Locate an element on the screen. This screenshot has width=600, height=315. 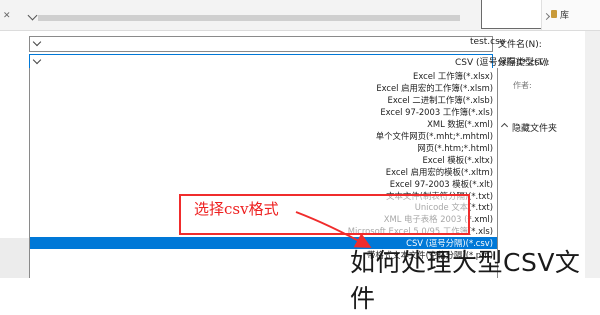
watermark-caption: 如何处理大型CSV文件 is located at coordinates (465, 280).